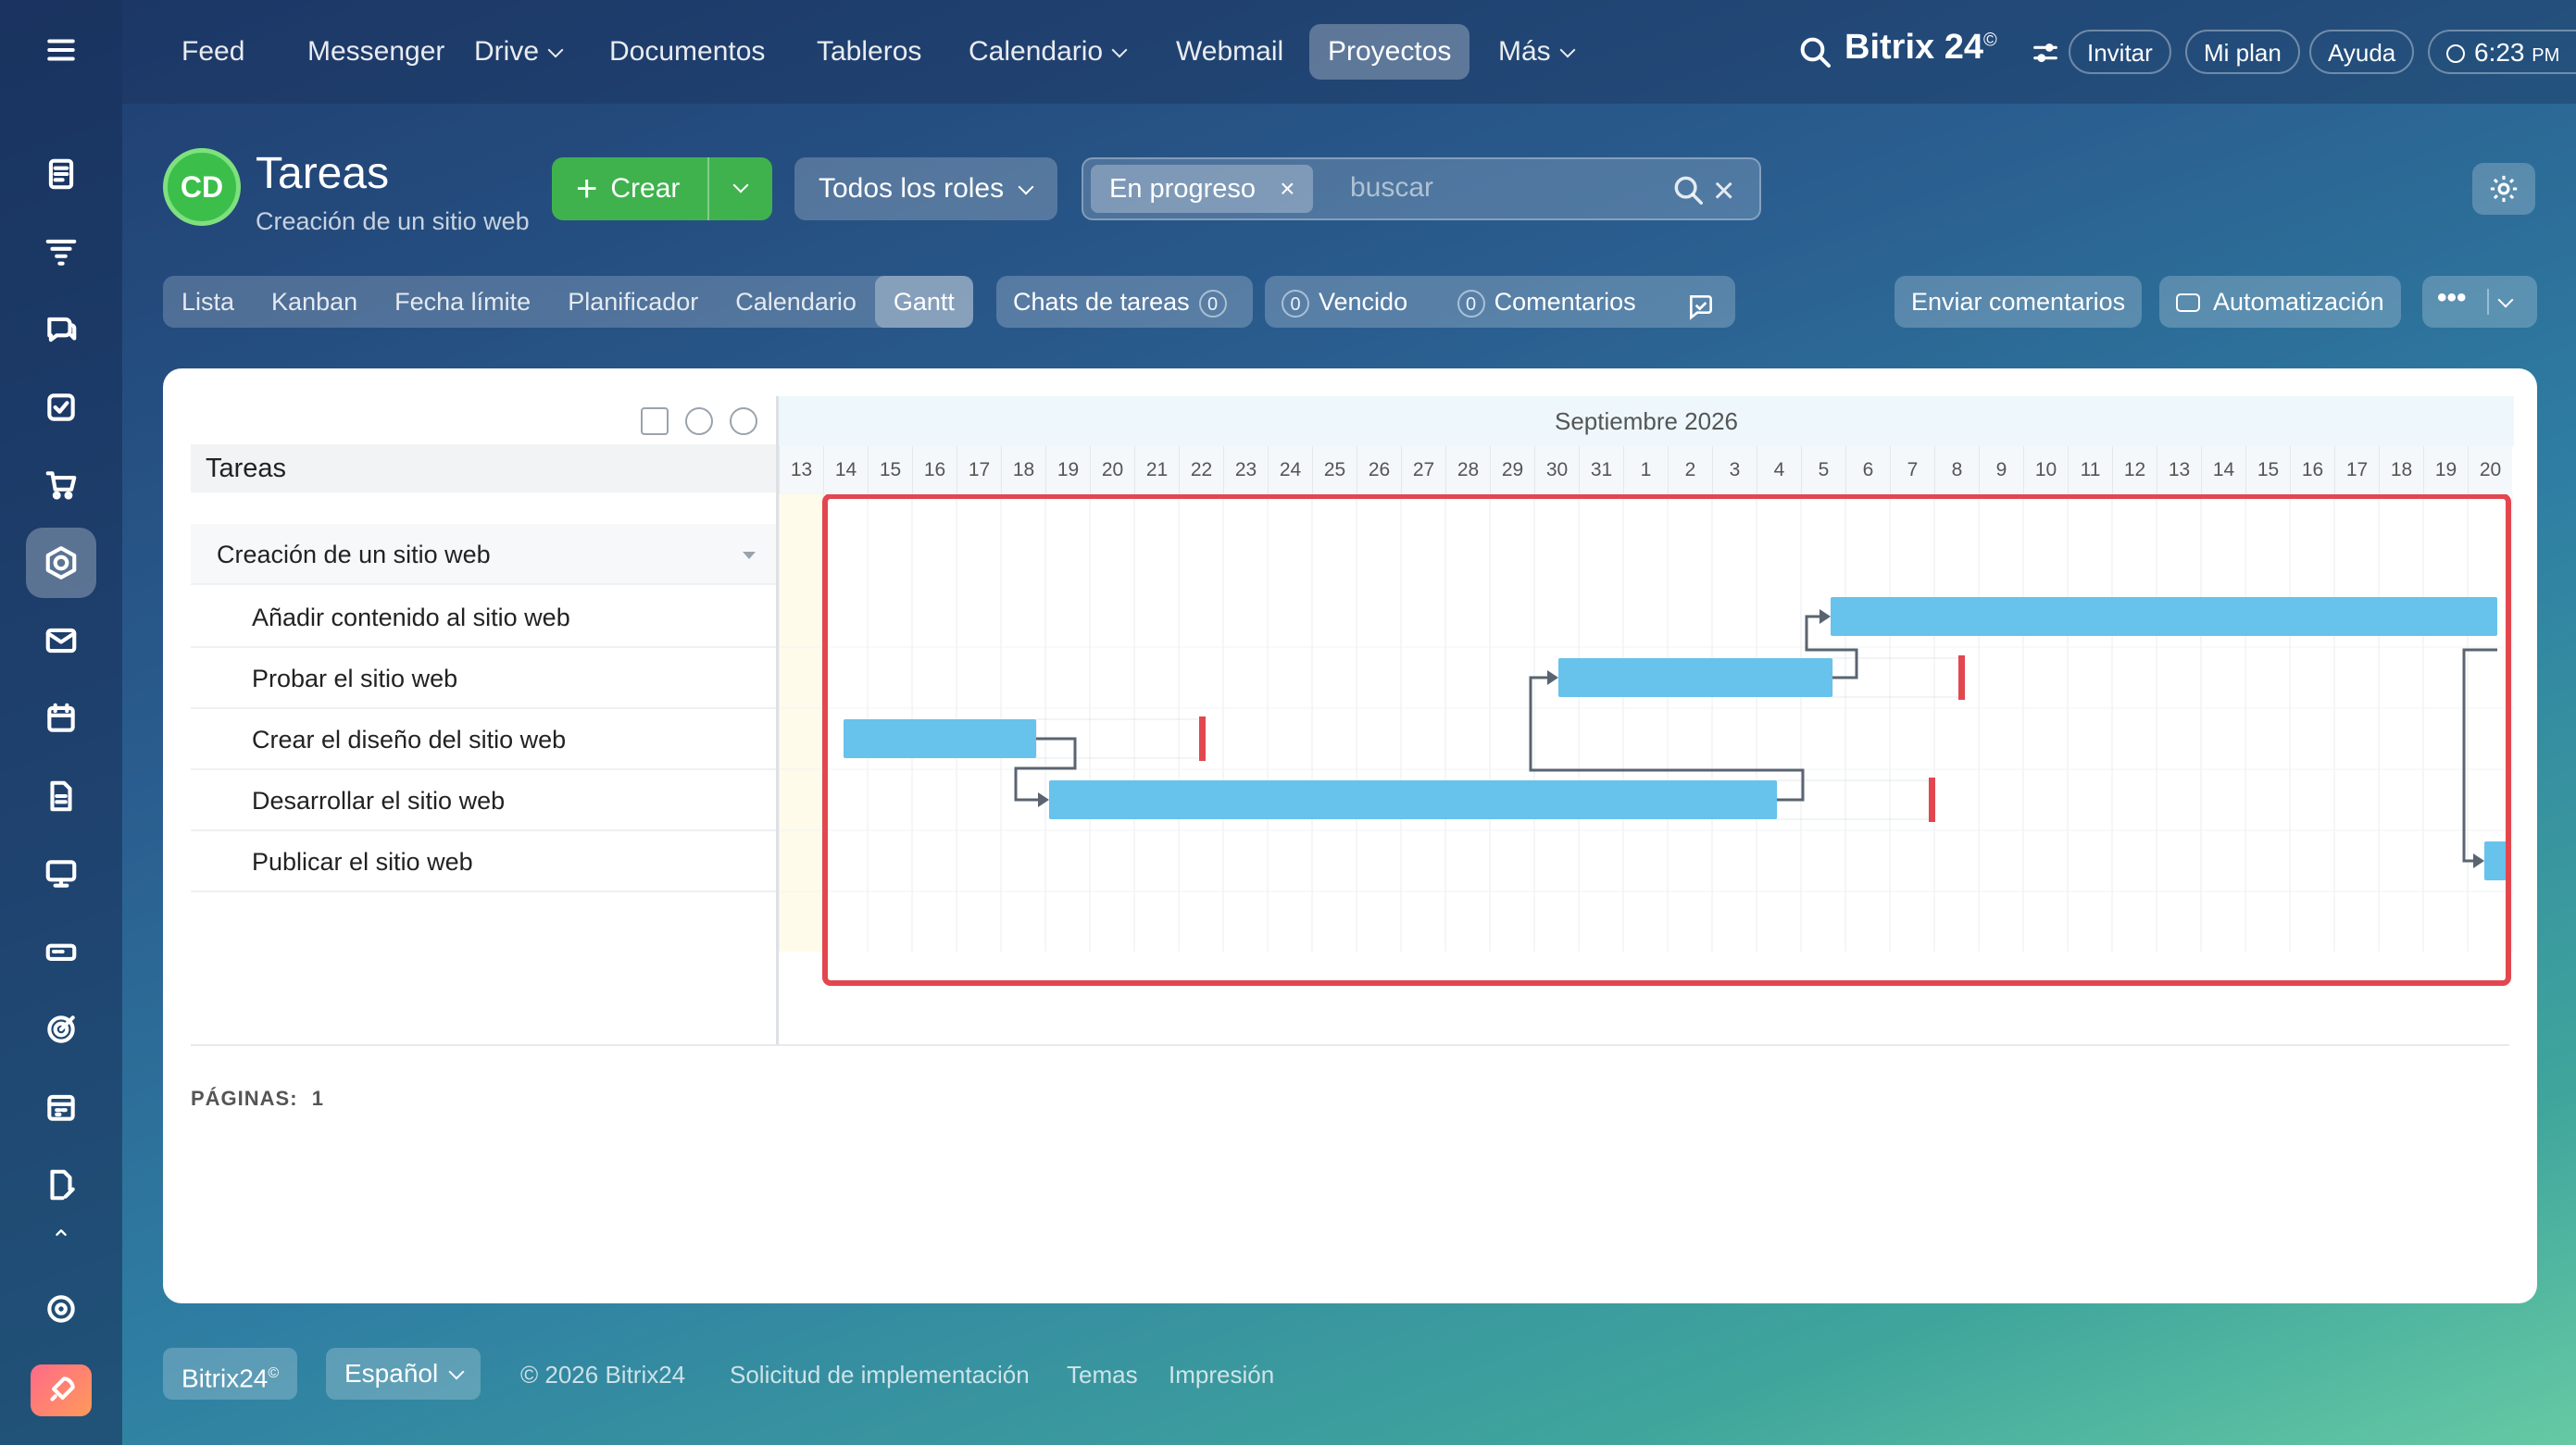 The image size is (2576, 1445). Describe the element at coordinates (483, 678) in the screenshot. I see `task-row: Probar el sitio web` at that location.